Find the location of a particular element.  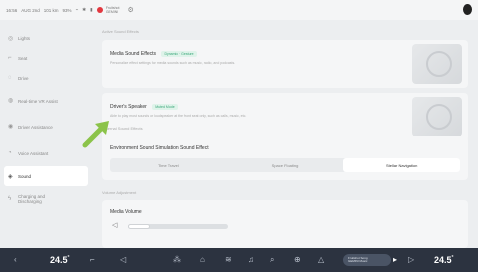

status-badge: Muted Mode is located at coordinates (165, 107).